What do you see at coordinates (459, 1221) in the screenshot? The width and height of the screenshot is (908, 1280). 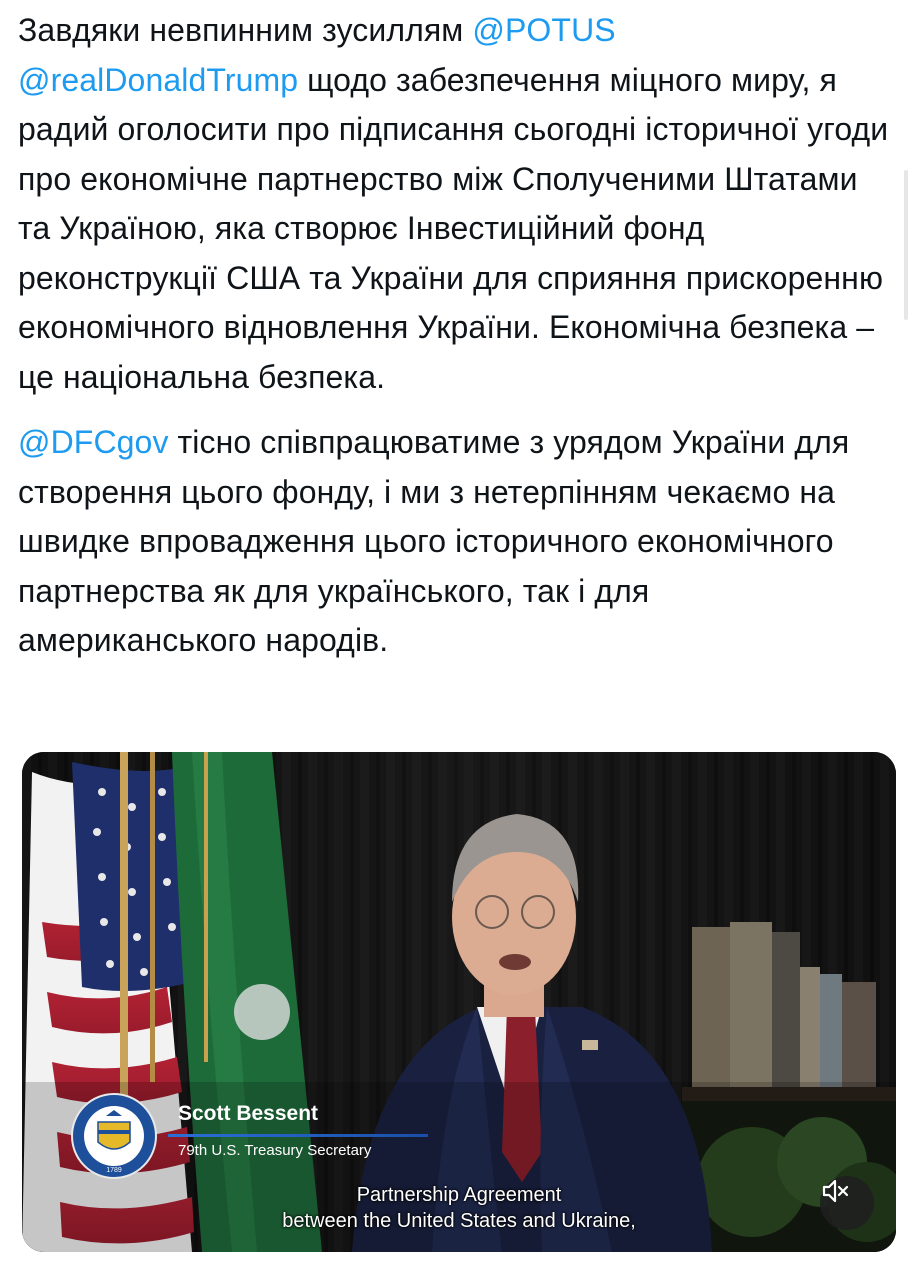 I see `caption-line-2: between the United States and Ukraine,` at bounding box center [459, 1221].